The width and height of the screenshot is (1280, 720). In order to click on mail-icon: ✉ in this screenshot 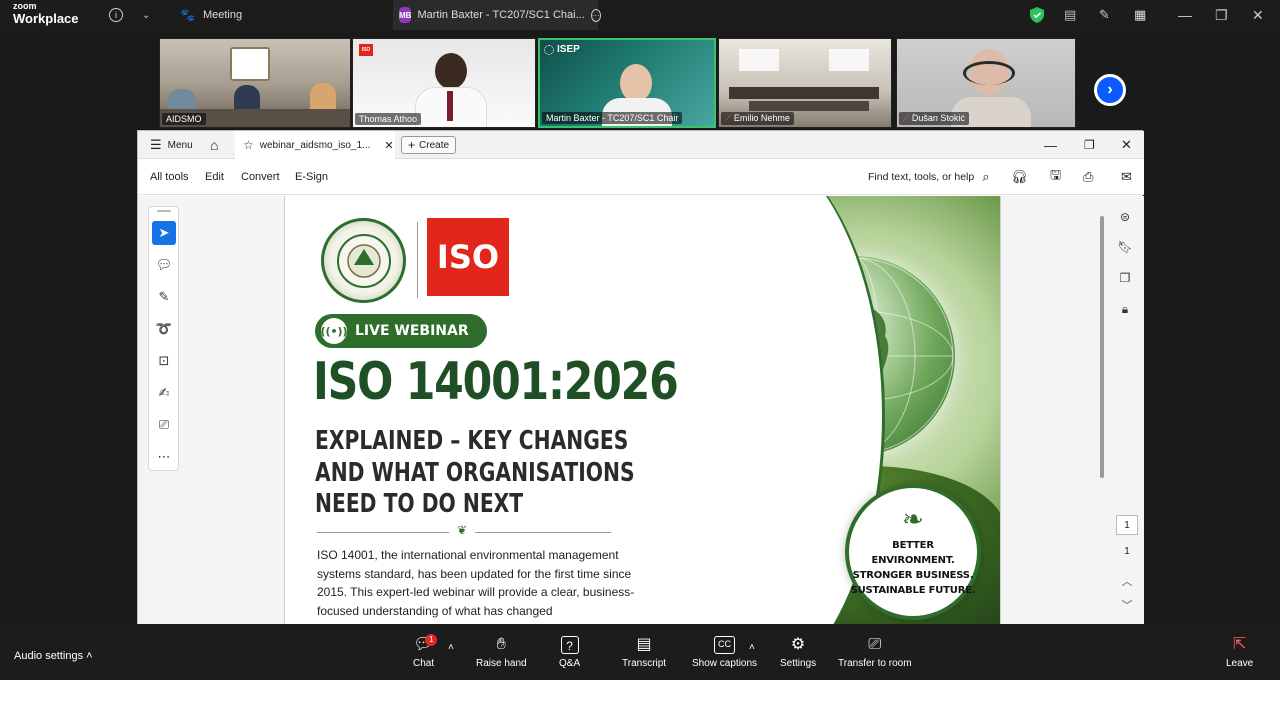, I will do `click(1126, 177)`.